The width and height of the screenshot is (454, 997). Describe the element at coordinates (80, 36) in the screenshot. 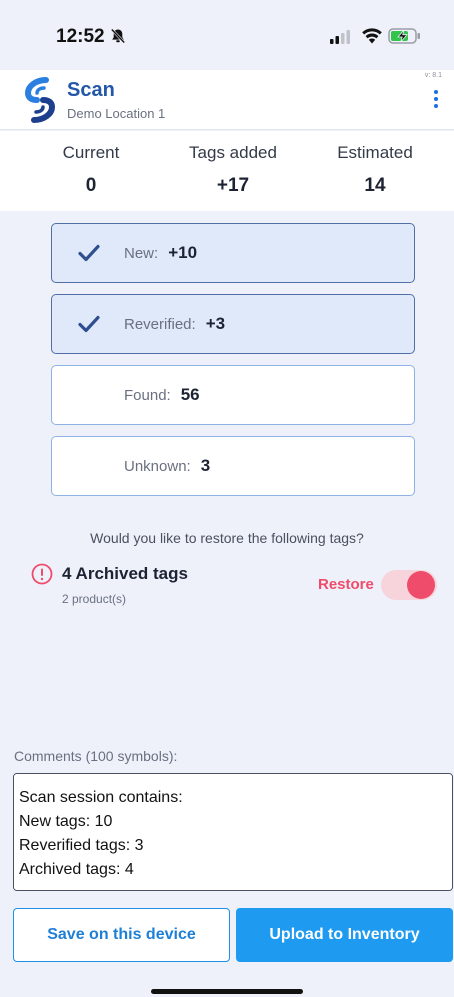

I see `status-time: 12:52` at that location.